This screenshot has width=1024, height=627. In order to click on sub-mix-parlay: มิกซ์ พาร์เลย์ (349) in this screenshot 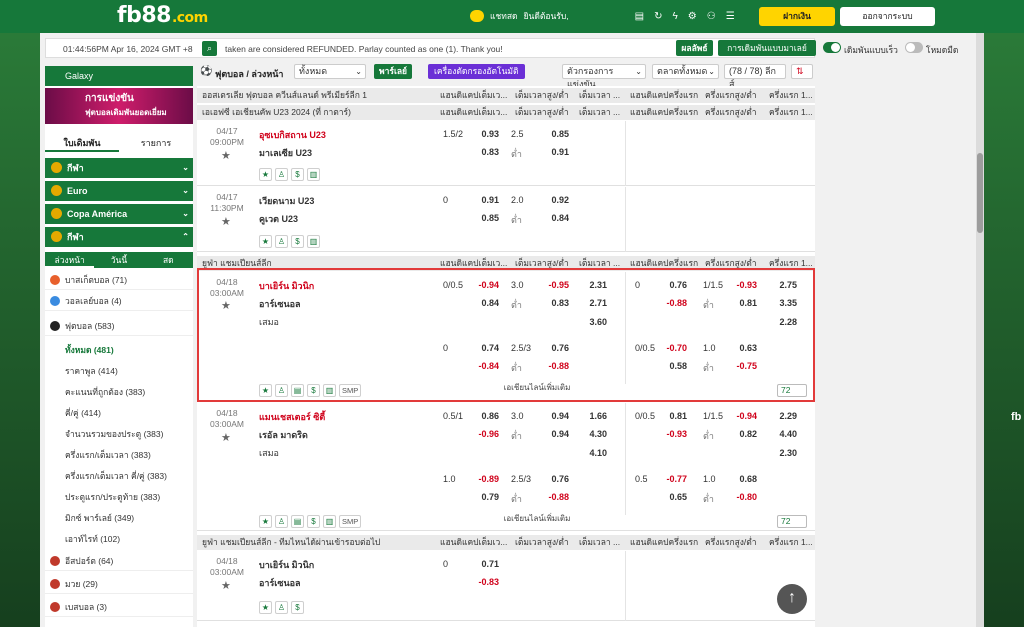, I will do `click(99, 518)`.